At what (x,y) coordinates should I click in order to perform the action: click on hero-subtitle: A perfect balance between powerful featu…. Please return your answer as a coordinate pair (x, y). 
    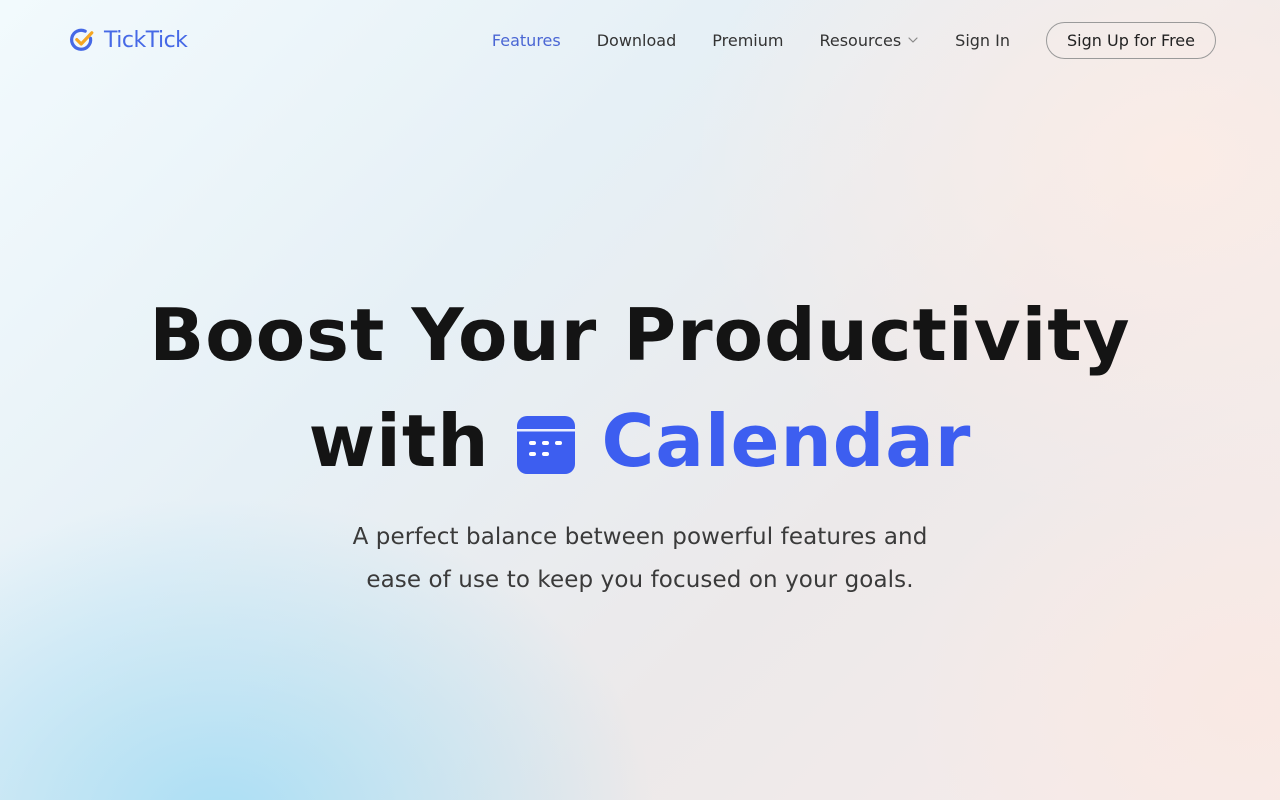
    Looking at the image, I should click on (640, 558).